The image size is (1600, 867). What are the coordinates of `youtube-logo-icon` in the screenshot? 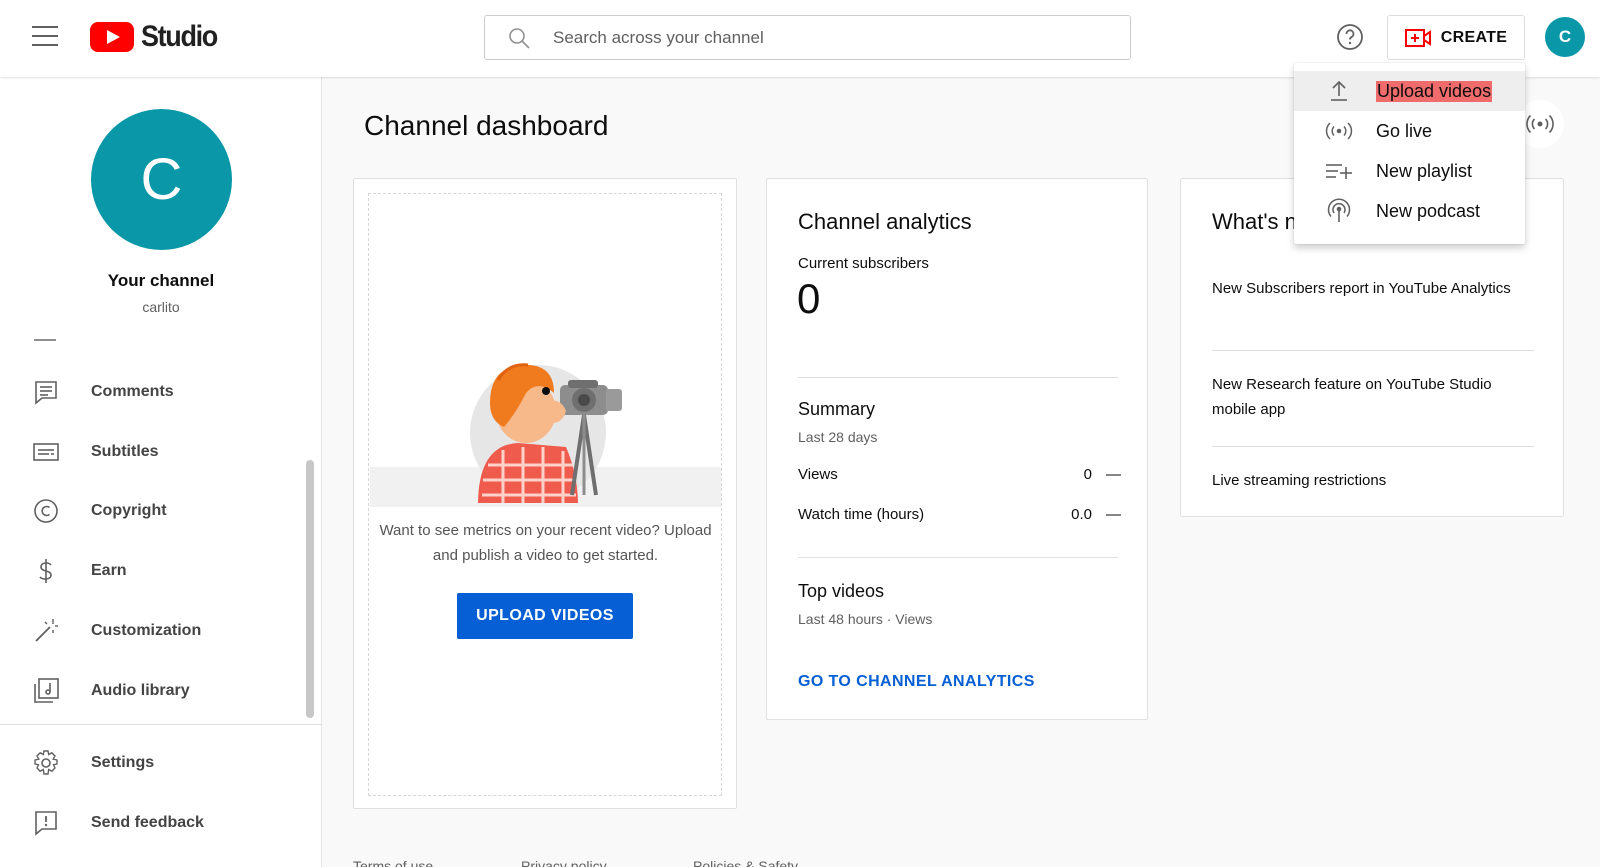 It's located at (112, 37).